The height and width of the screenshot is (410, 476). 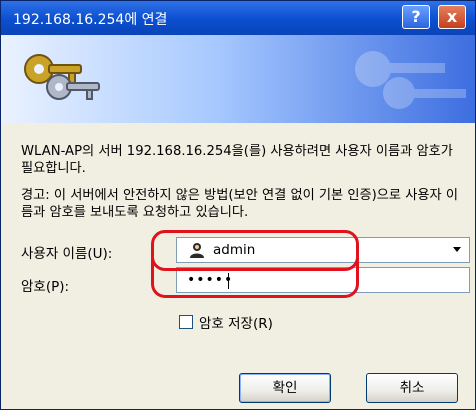 What do you see at coordinates (234, 250) in the screenshot?
I see `username-value: admin` at bounding box center [234, 250].